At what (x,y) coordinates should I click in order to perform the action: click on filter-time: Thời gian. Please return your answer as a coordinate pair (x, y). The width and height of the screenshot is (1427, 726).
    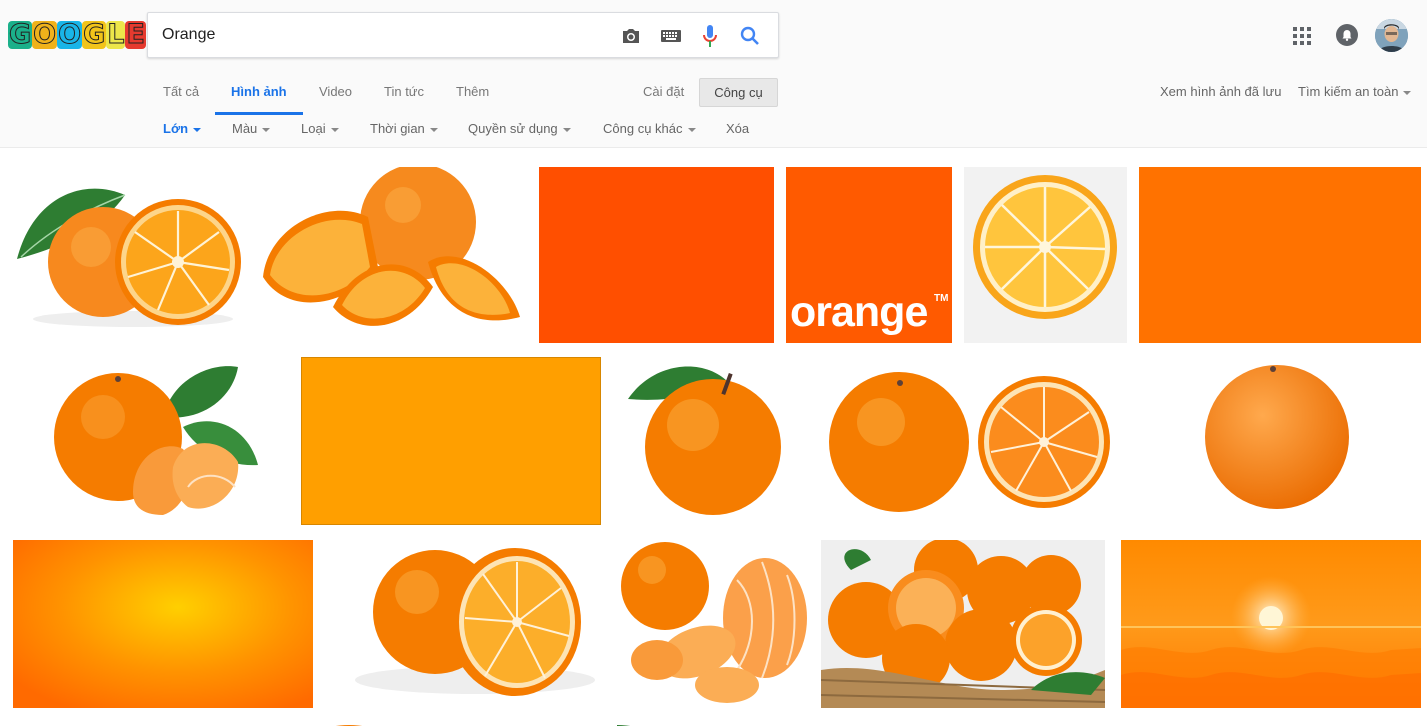
    Looking at the image, I should click on (404, 128).